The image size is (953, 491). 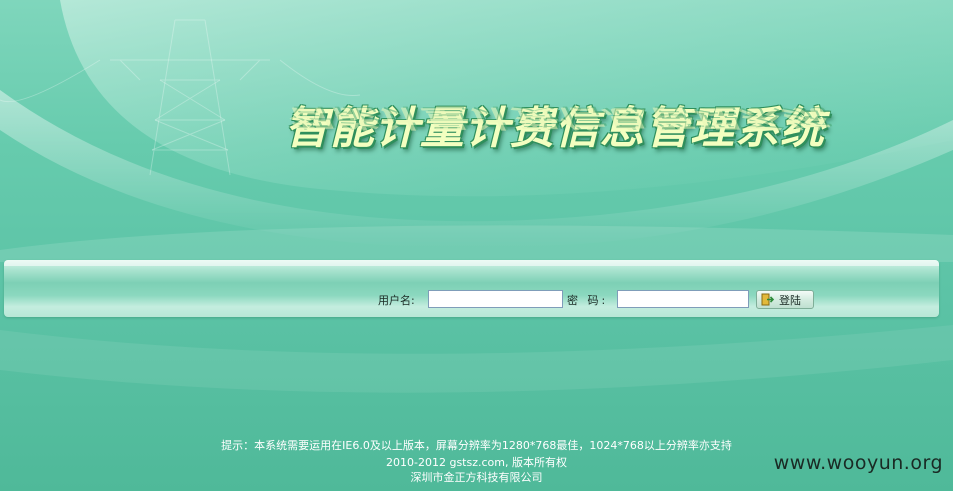 What do you see at coordinates (858, 463) in the screenshot?
I see `watermark-text: www.wooyun.org` at bounding box center [858, 463].